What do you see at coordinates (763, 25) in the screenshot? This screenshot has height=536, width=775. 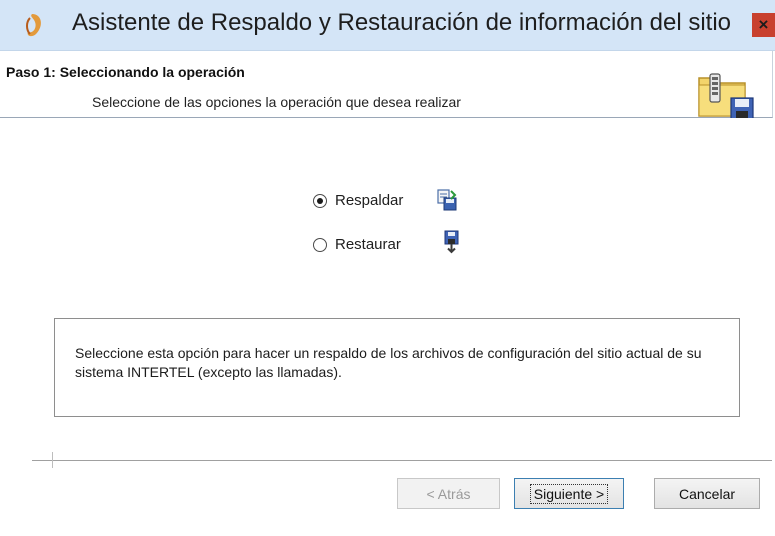 I see `close-button: ×` at bounding box center [763, 25].